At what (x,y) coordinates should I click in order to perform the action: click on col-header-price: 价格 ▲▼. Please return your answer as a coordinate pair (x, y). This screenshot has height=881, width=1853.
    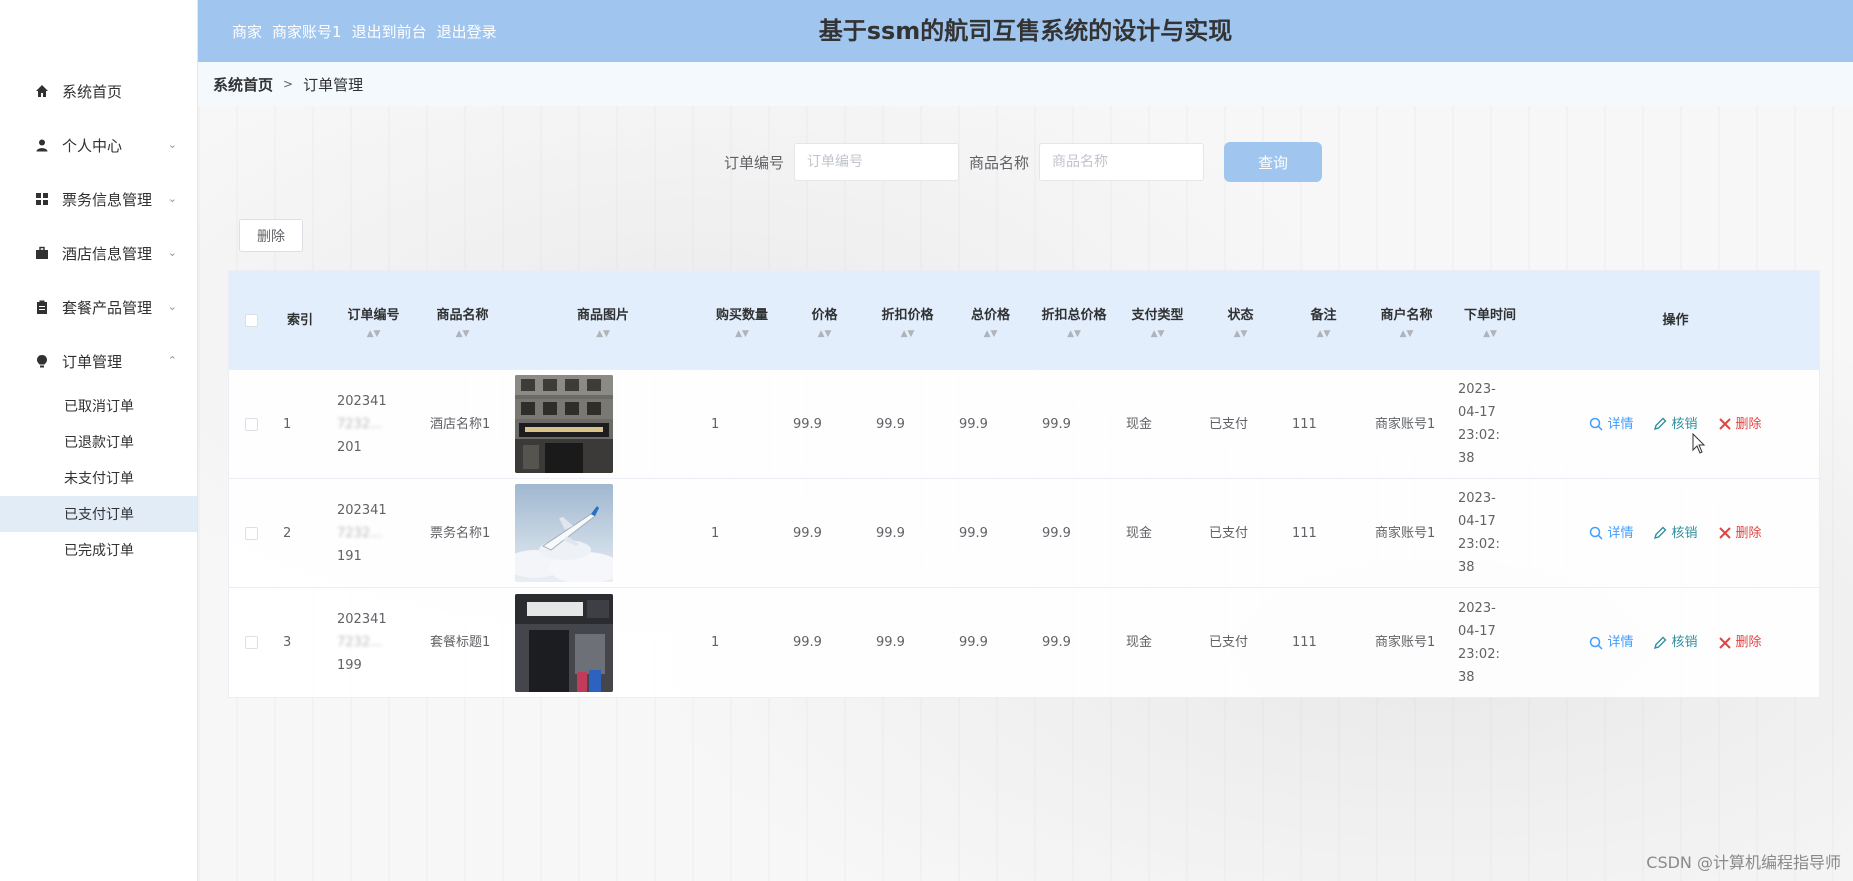
    Looking at the image, I should click on (824, 320).